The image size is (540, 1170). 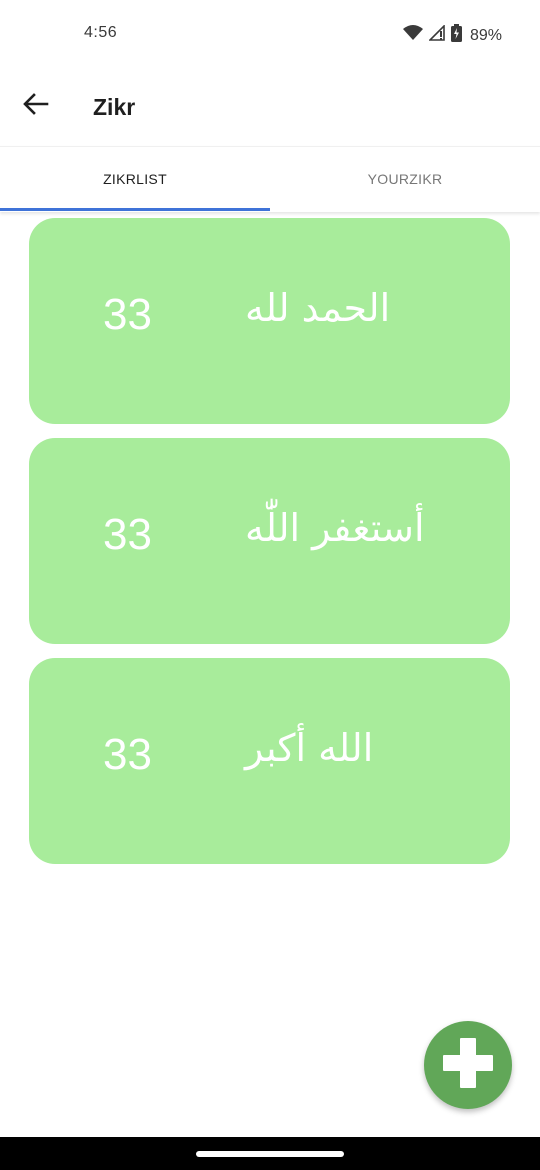 What do you see at coordinates (101, 32) in the screenshot?
I see `status-time: 4:56` at bounding box center [101, 32].